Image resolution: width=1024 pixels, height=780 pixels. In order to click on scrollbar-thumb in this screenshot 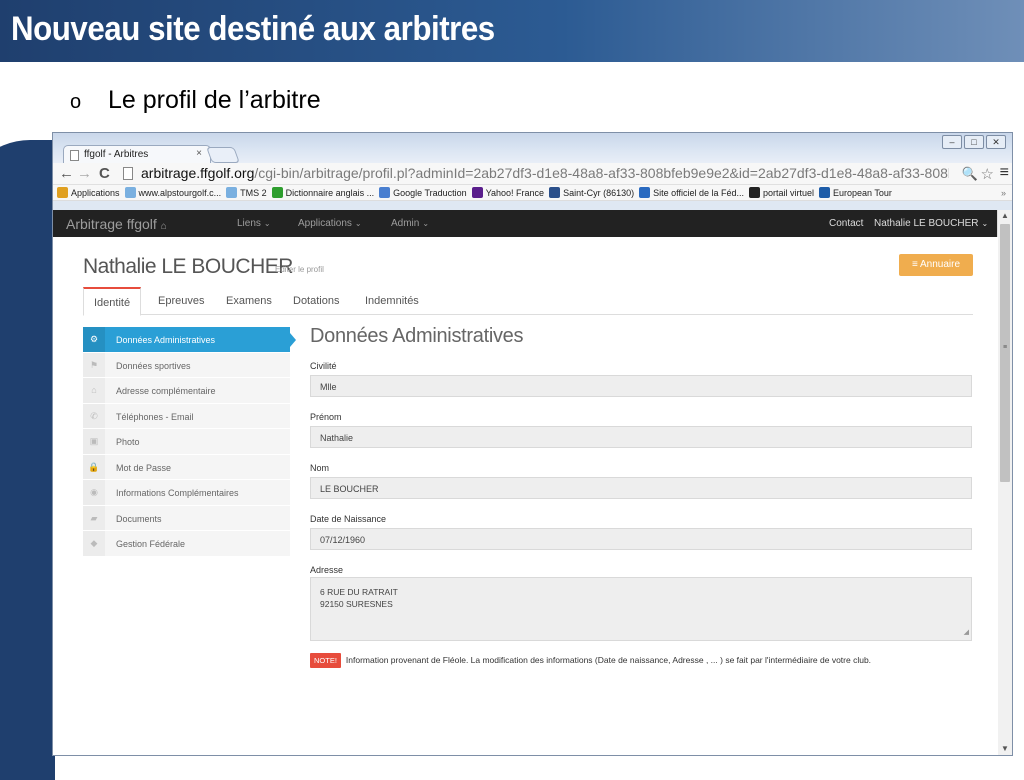, I will do `click(1005, 353)`.